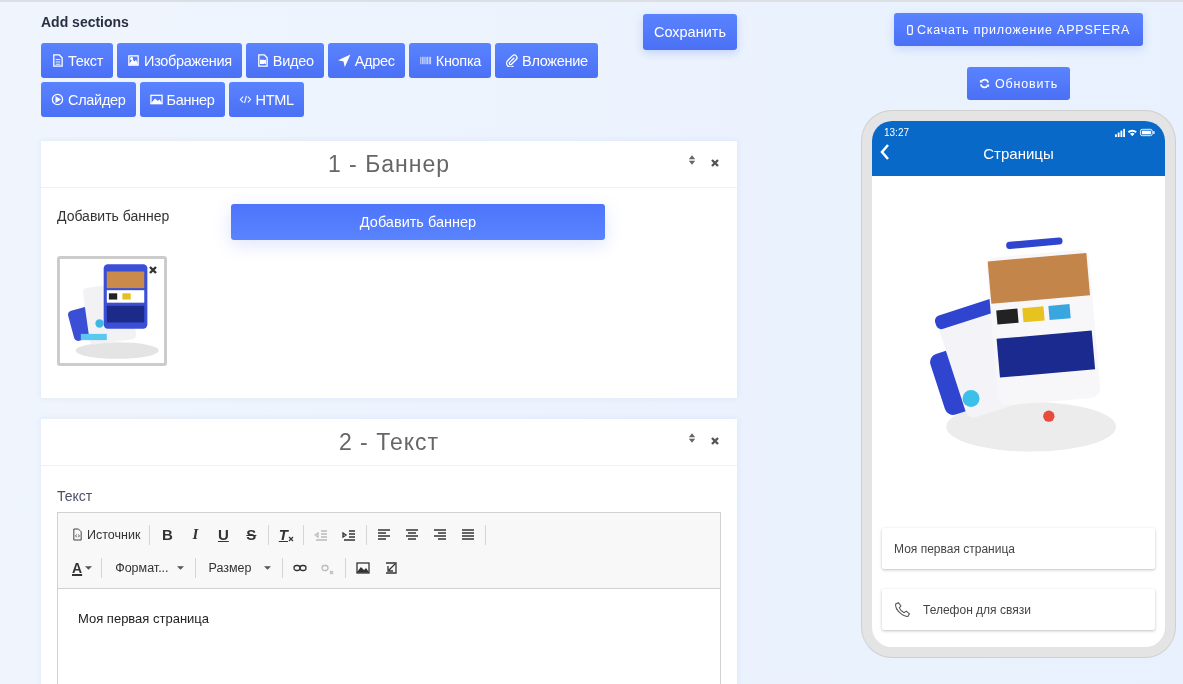 This screenshot has height=684, width=1183. Describe the element at coordinates (284, 60) in the screenshot. I see `add-section-button: Видео` at that location.